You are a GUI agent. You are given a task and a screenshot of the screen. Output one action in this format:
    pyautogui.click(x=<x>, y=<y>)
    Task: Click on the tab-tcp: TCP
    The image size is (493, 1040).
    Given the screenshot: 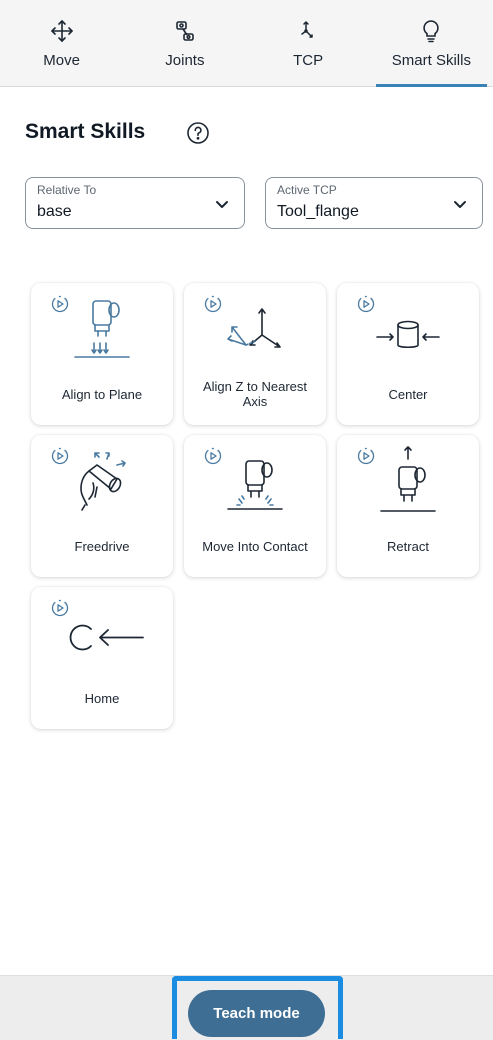 What is the action you would take?
    pyautogui.click(x=308, y=43)
    